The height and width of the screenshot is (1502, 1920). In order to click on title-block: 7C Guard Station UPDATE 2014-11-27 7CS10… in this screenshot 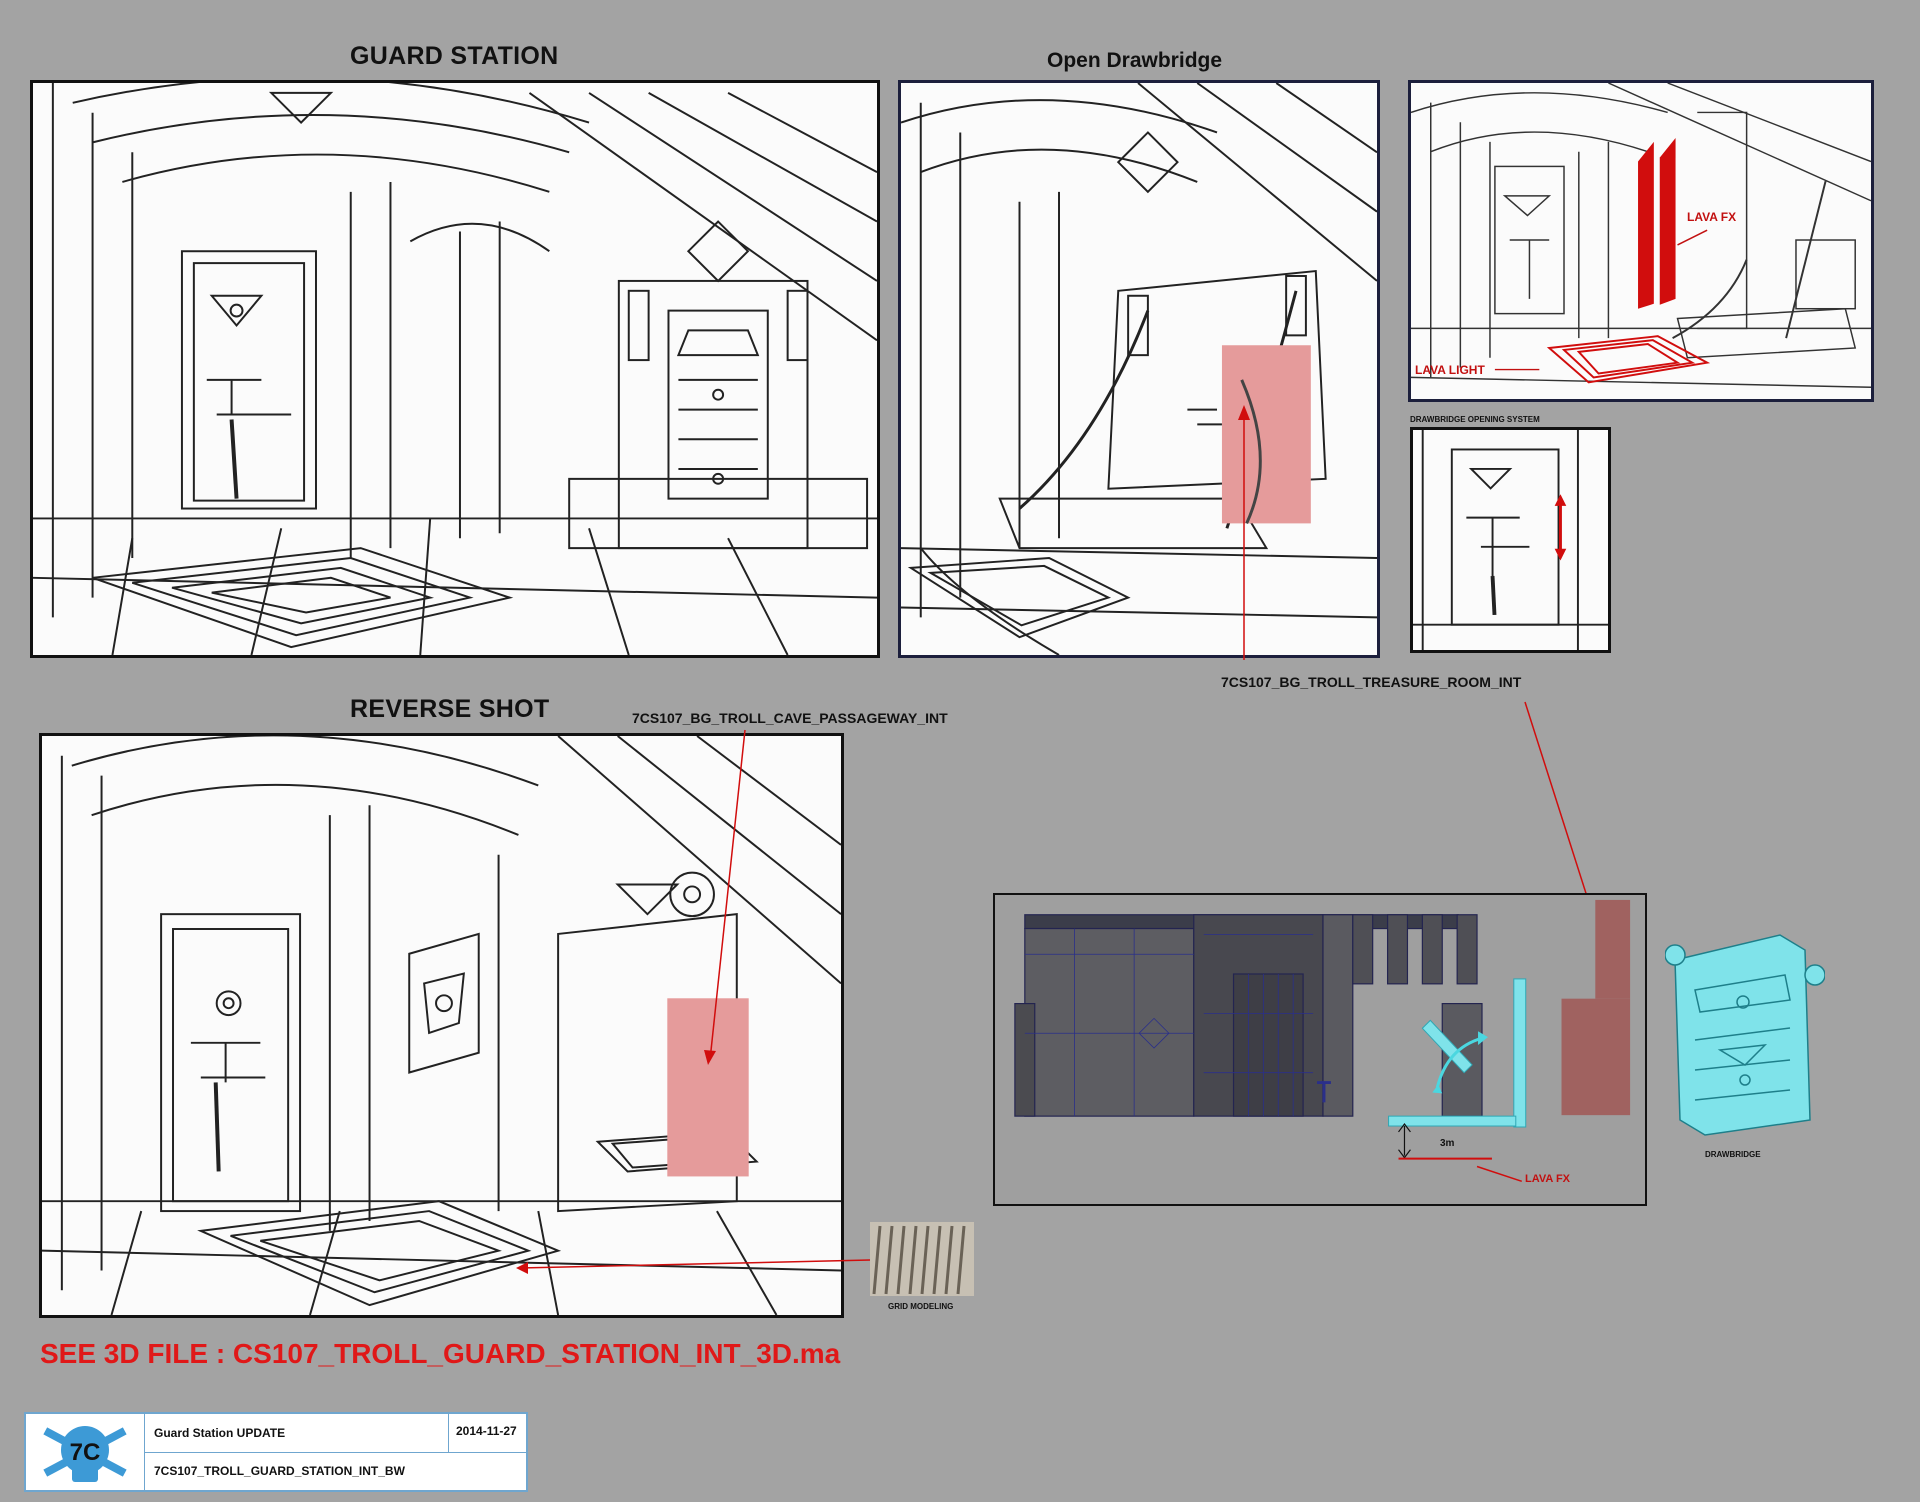, I will do `click(276, 1452)`.